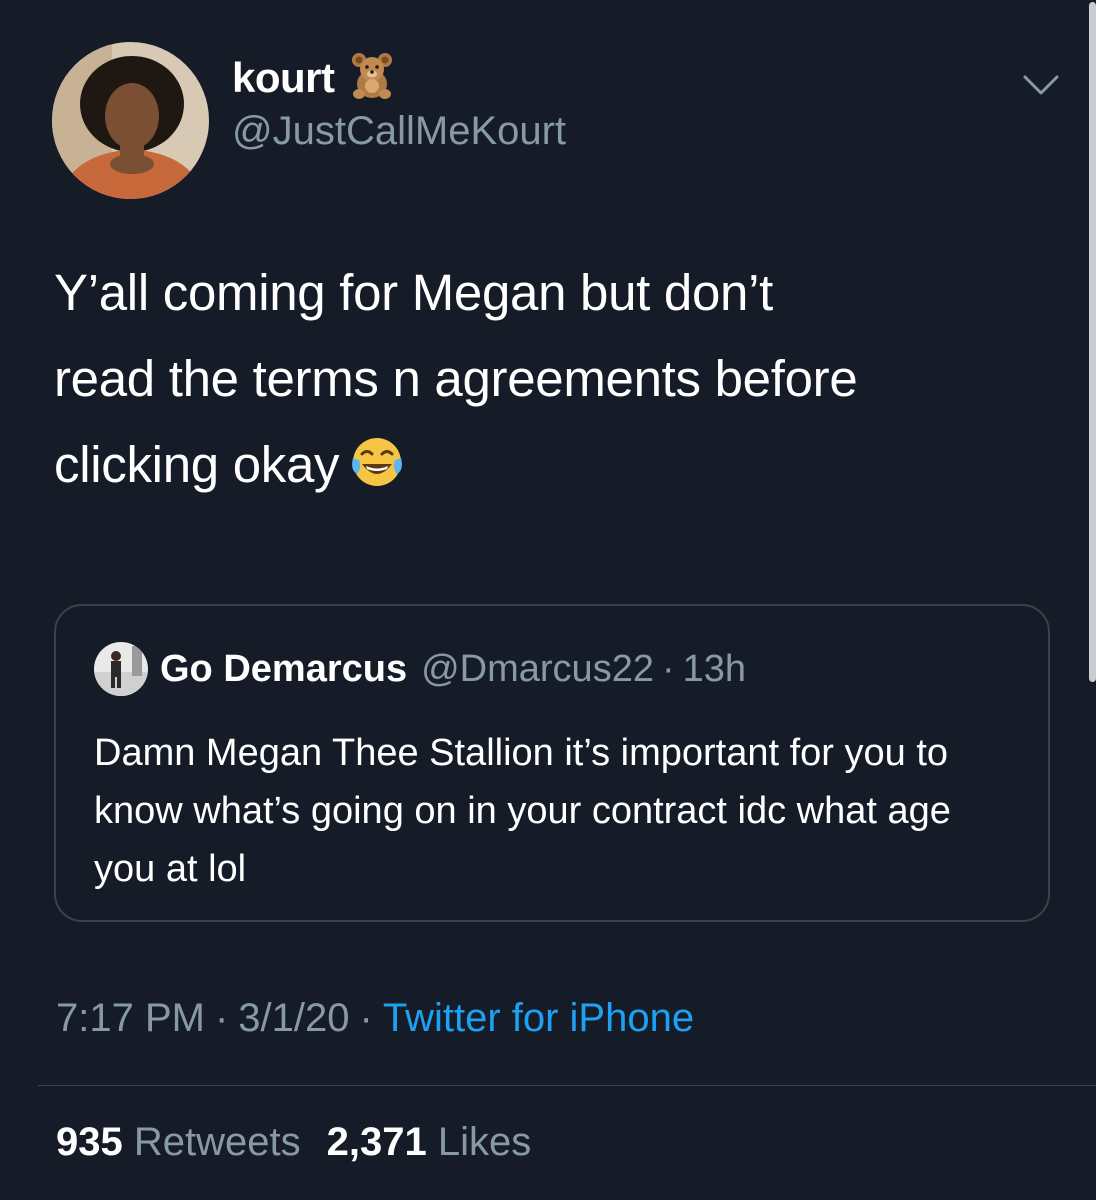 The width and height of the screenshot is (1096, 1200). Describe the element at coordinates (420, 669) in the screenshot. I see `quoted-tweet-header: Go Demarcus @Dmarcus22 · 13h` at that location.